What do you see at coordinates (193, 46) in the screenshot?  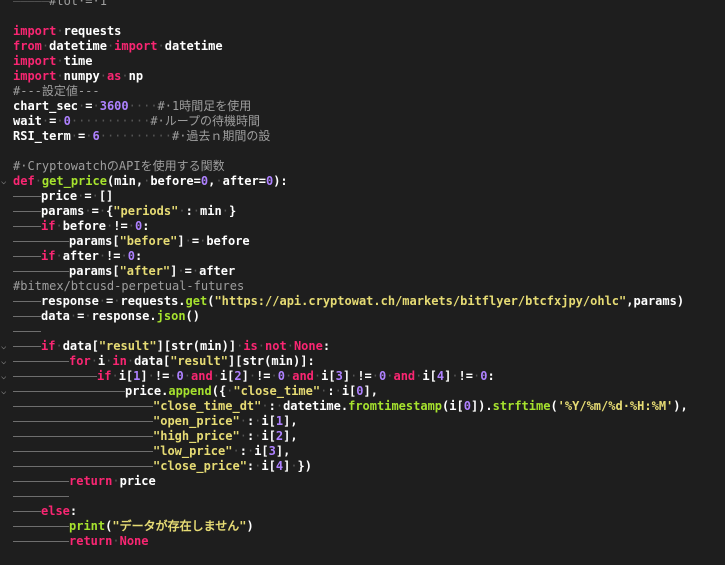 I see `code-token: datetime` at bounding box center [193, 46].